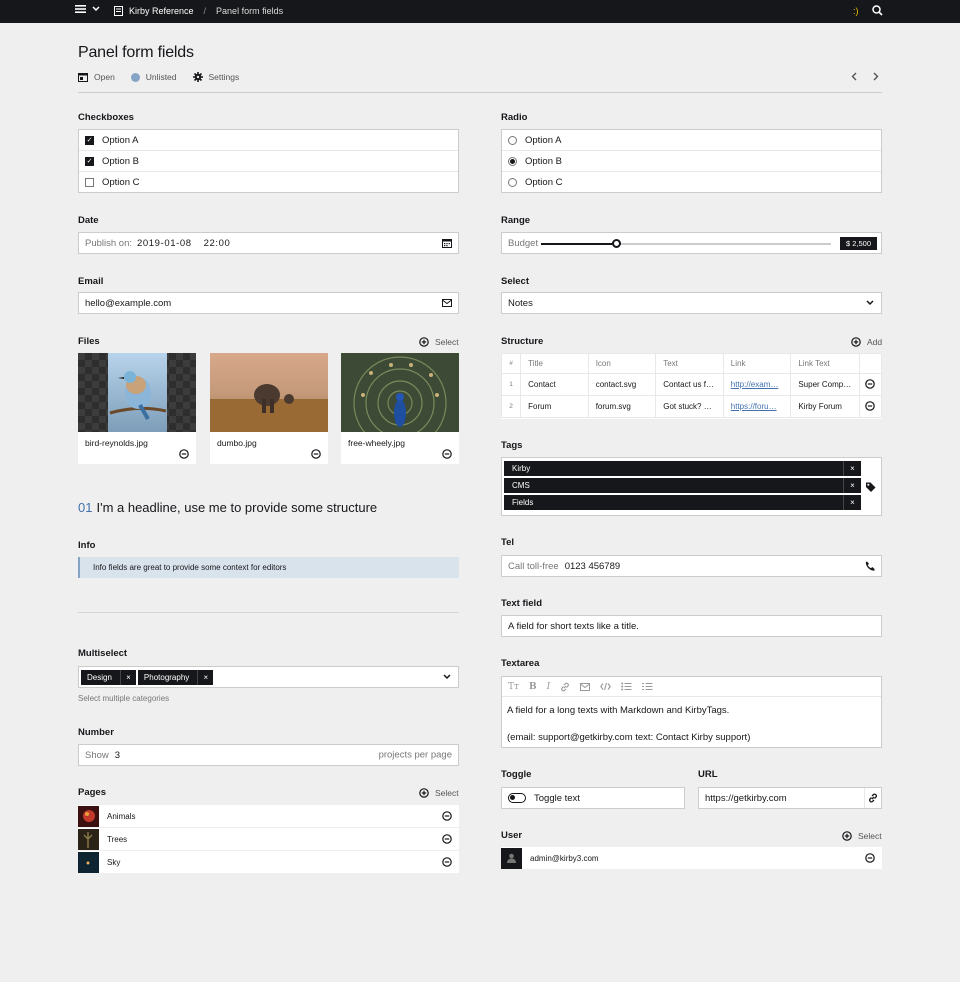 This screenshot has width=960, height=982. What do you see at coordinates (447, 243) in the screenshot?
I see `calendar-button` at bounding box center [447, 243].